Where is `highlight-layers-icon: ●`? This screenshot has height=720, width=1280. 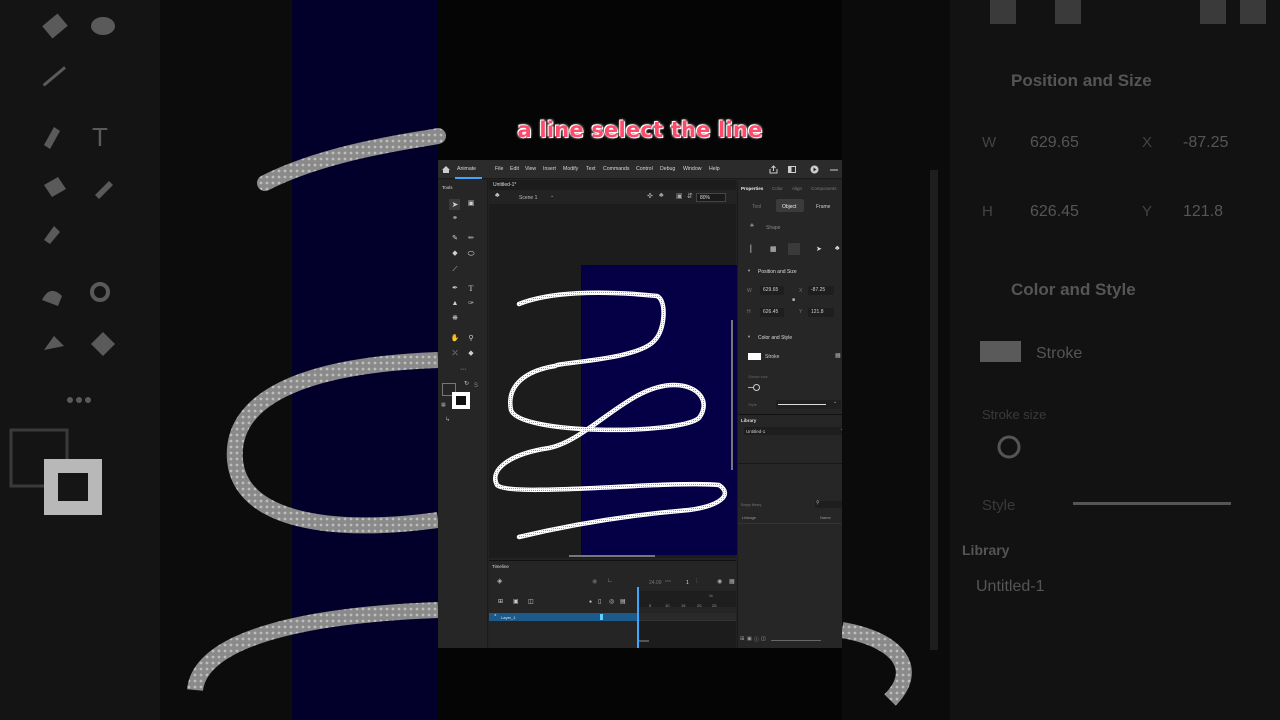 highlight-layers-icon: ● is located at coordinates (590, 602).